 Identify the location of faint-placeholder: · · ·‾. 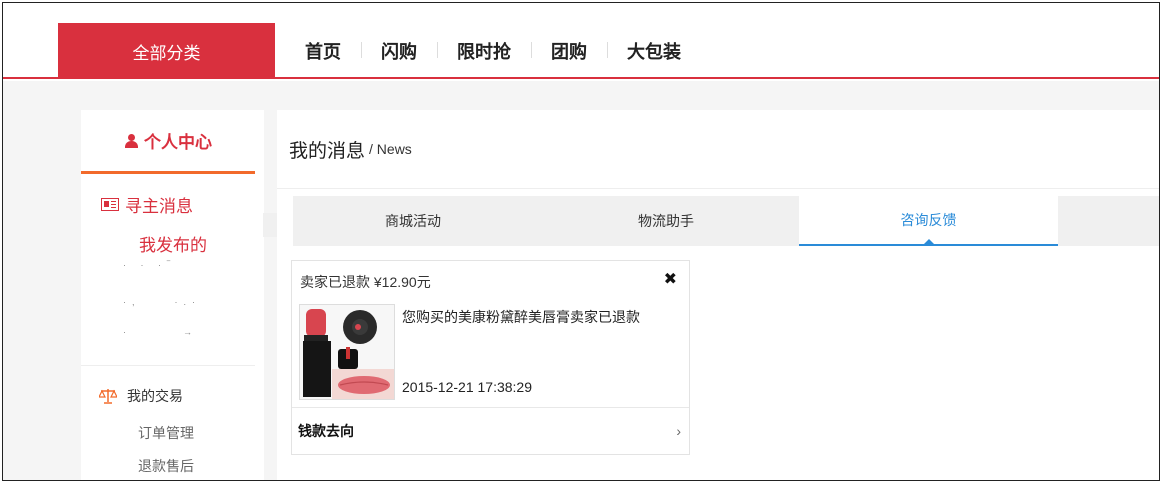
(149, 265).